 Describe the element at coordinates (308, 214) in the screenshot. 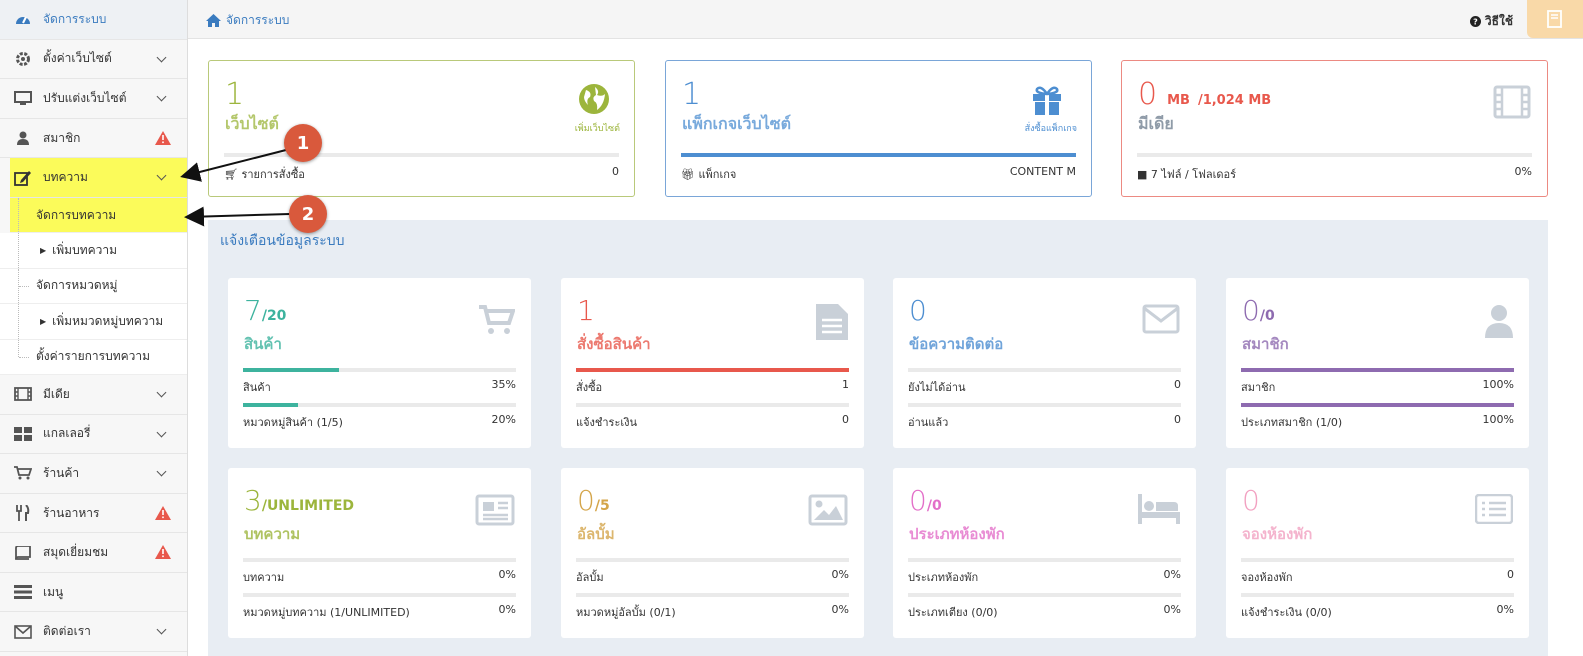

I see `annotation-badge-2: 2` at that location.